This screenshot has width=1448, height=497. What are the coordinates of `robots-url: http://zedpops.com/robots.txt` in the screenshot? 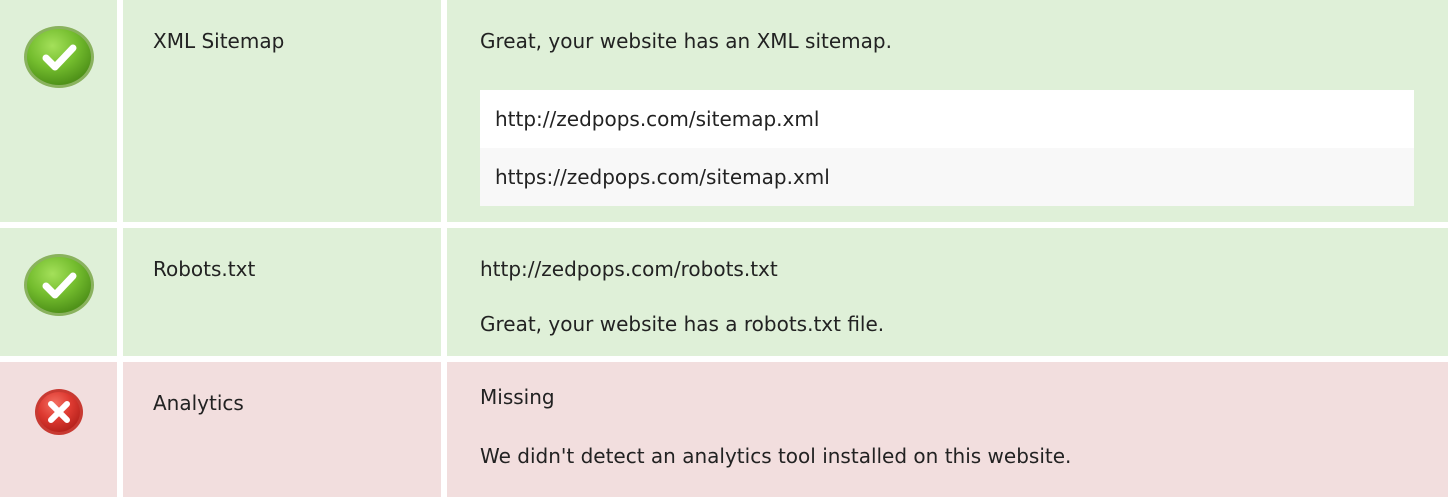 It's located at (629, 269).